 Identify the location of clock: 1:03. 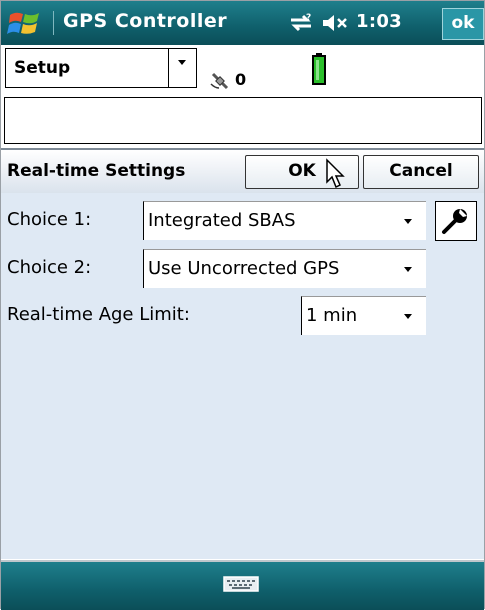
(379, 21).